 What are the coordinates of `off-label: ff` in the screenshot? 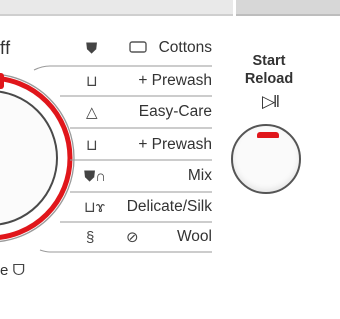 It's located at (5, 48).